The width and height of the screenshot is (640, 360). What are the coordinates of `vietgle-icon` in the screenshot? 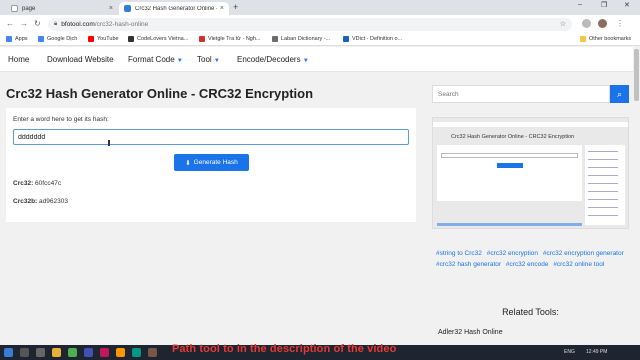 It's located at (202, 39).